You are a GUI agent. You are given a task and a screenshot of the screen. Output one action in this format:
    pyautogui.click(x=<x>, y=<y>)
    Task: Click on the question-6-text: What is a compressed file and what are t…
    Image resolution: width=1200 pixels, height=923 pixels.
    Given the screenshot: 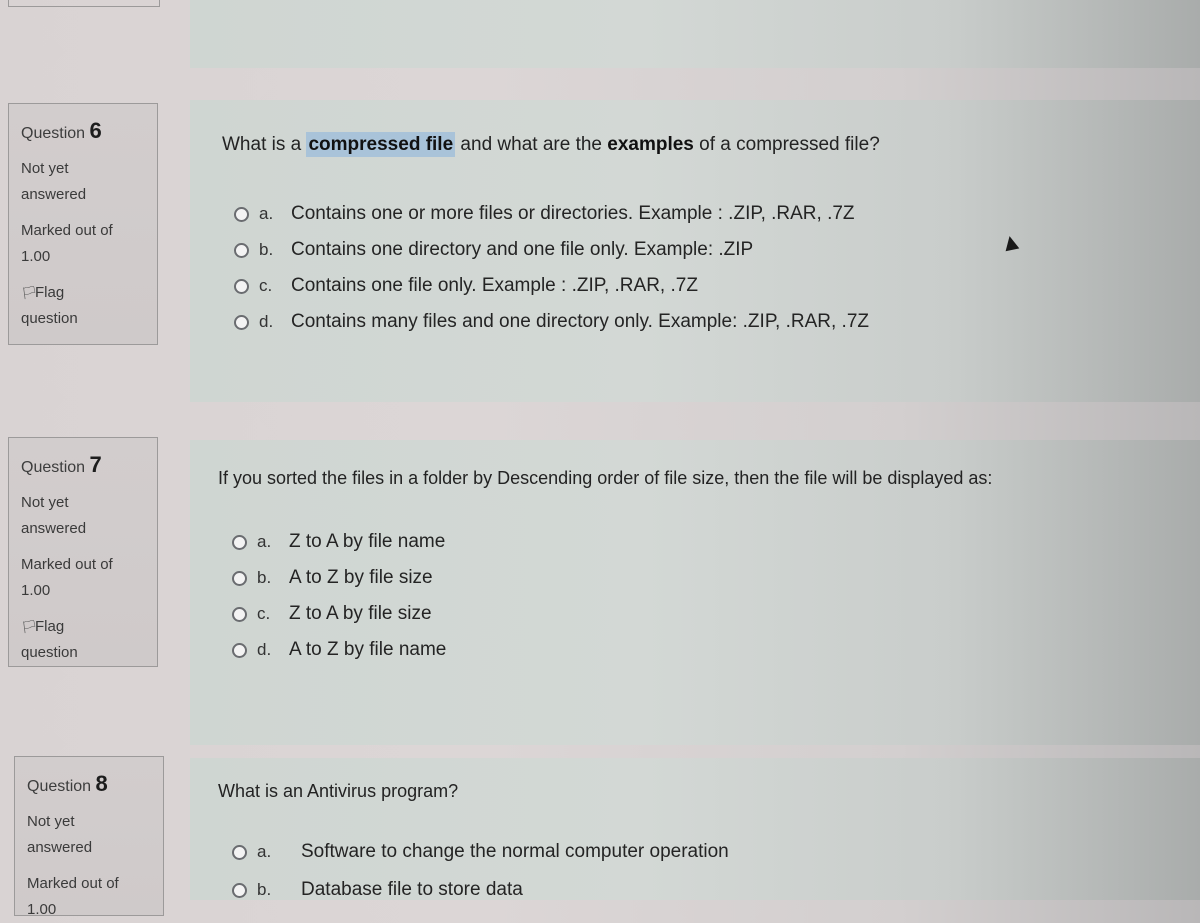 What is the action you would take?
    pyautogui.click(x=551, y=144)
    